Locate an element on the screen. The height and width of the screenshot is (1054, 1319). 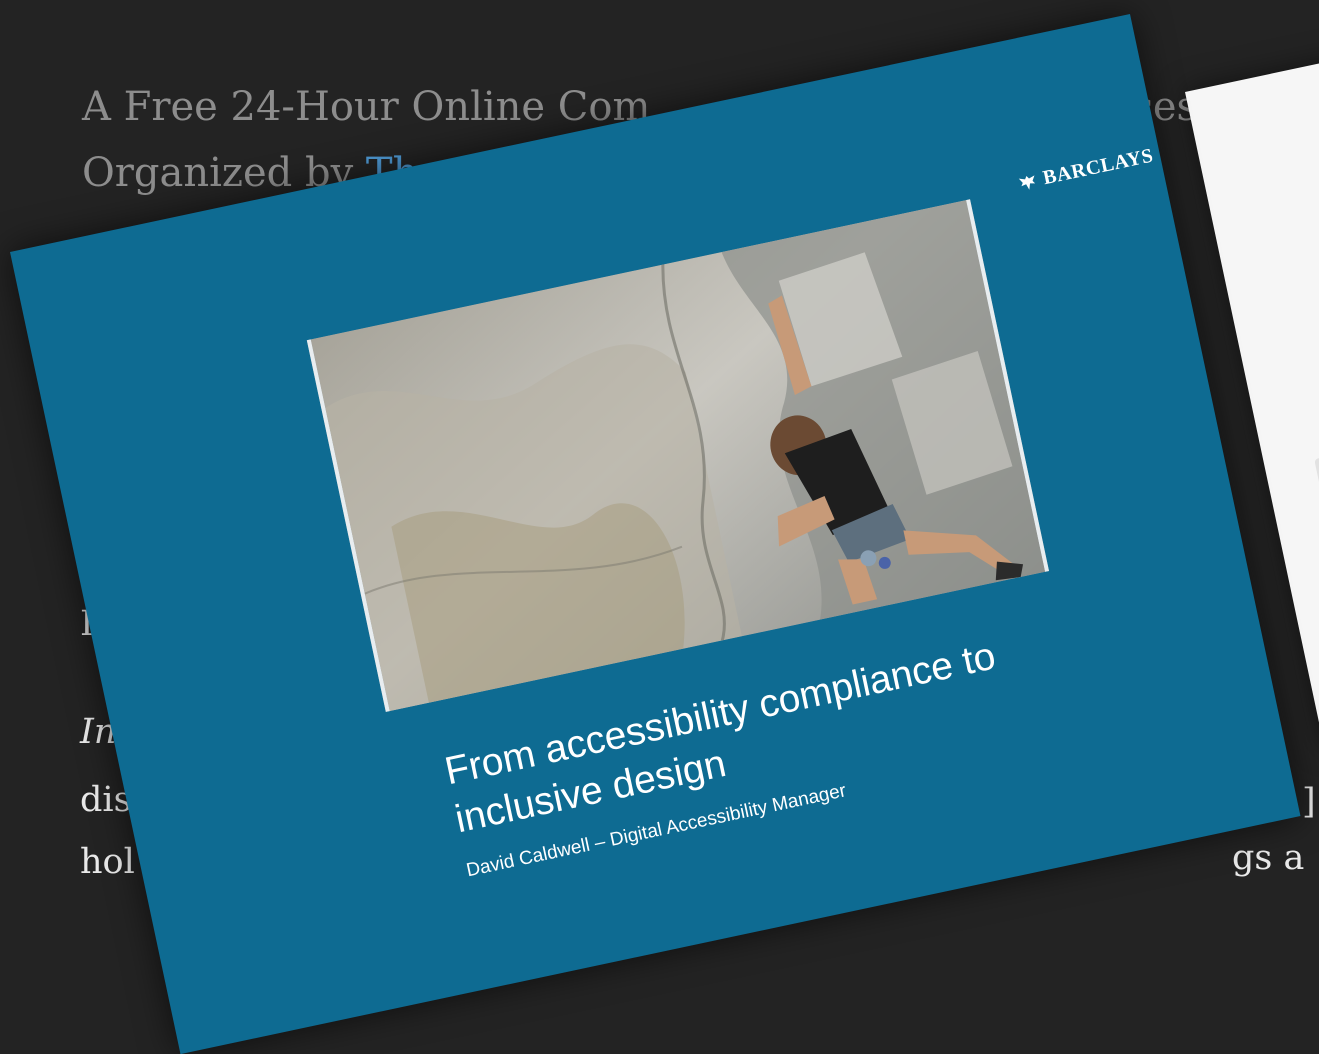
body-text-fragment: ] is located at coordinates (1309, 802).